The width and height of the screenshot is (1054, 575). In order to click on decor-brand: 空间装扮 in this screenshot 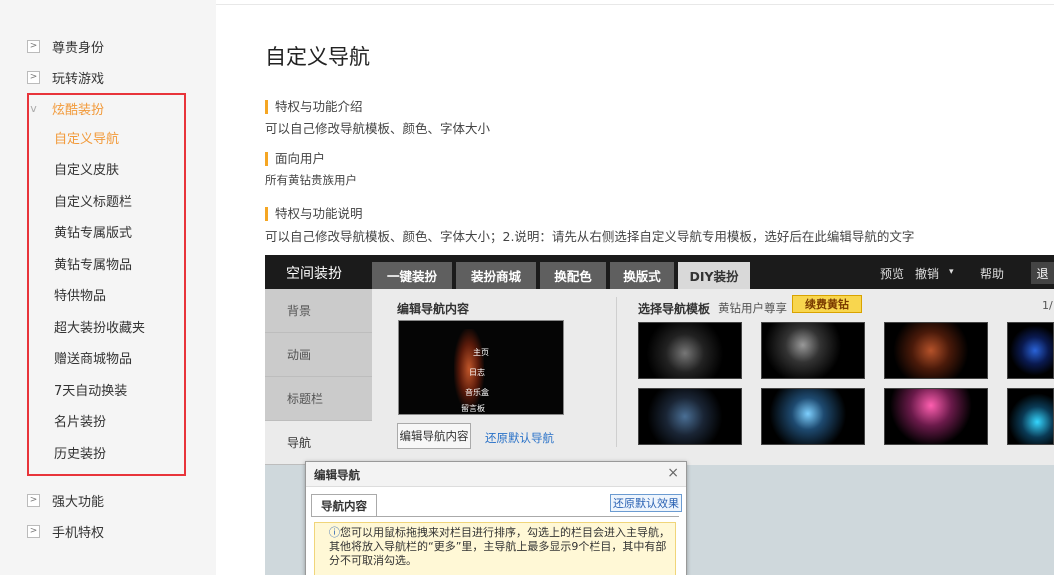, I will do `click(314, 274)`.